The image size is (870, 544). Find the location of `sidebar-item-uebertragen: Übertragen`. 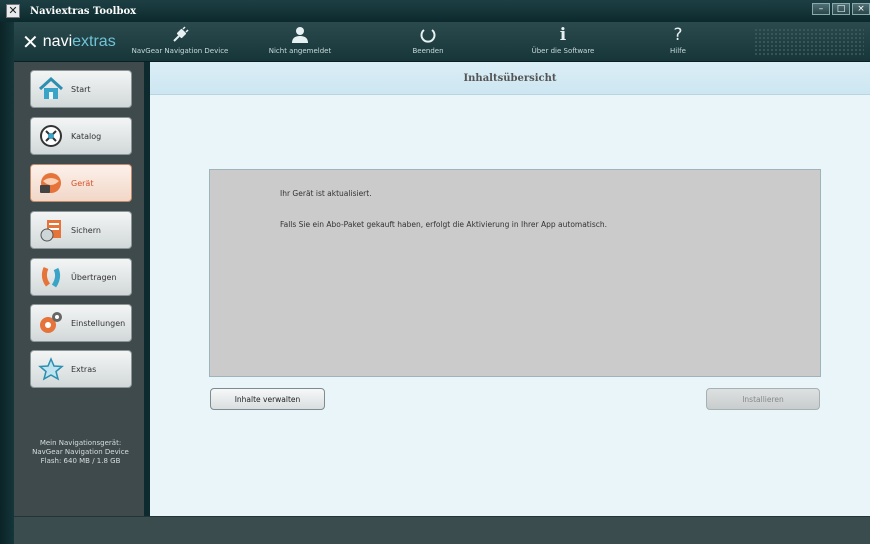

sidebar-item-uebertragen: Übertragen is located at coordinates (81, 277).